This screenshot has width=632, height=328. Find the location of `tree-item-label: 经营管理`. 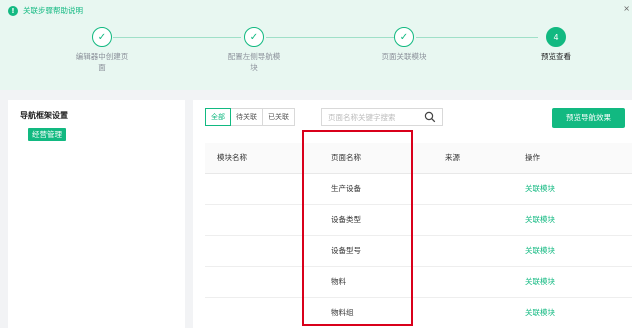

tree-item-label: 经营管理 is located at coordinates (47, 134).